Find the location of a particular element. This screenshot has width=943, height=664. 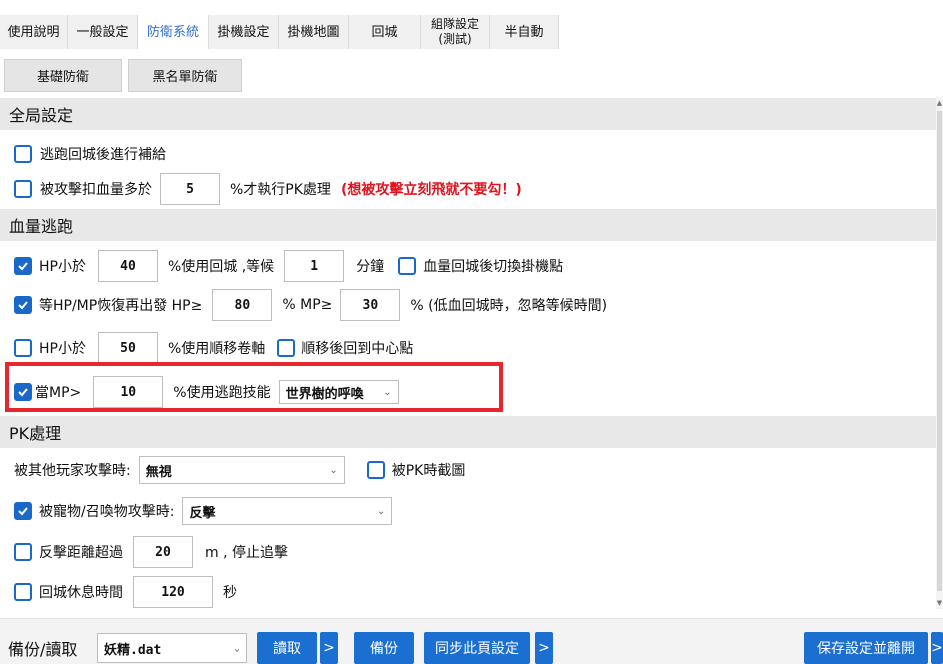

pk-on-hit-checkbox is located at coordinates (23, 189).